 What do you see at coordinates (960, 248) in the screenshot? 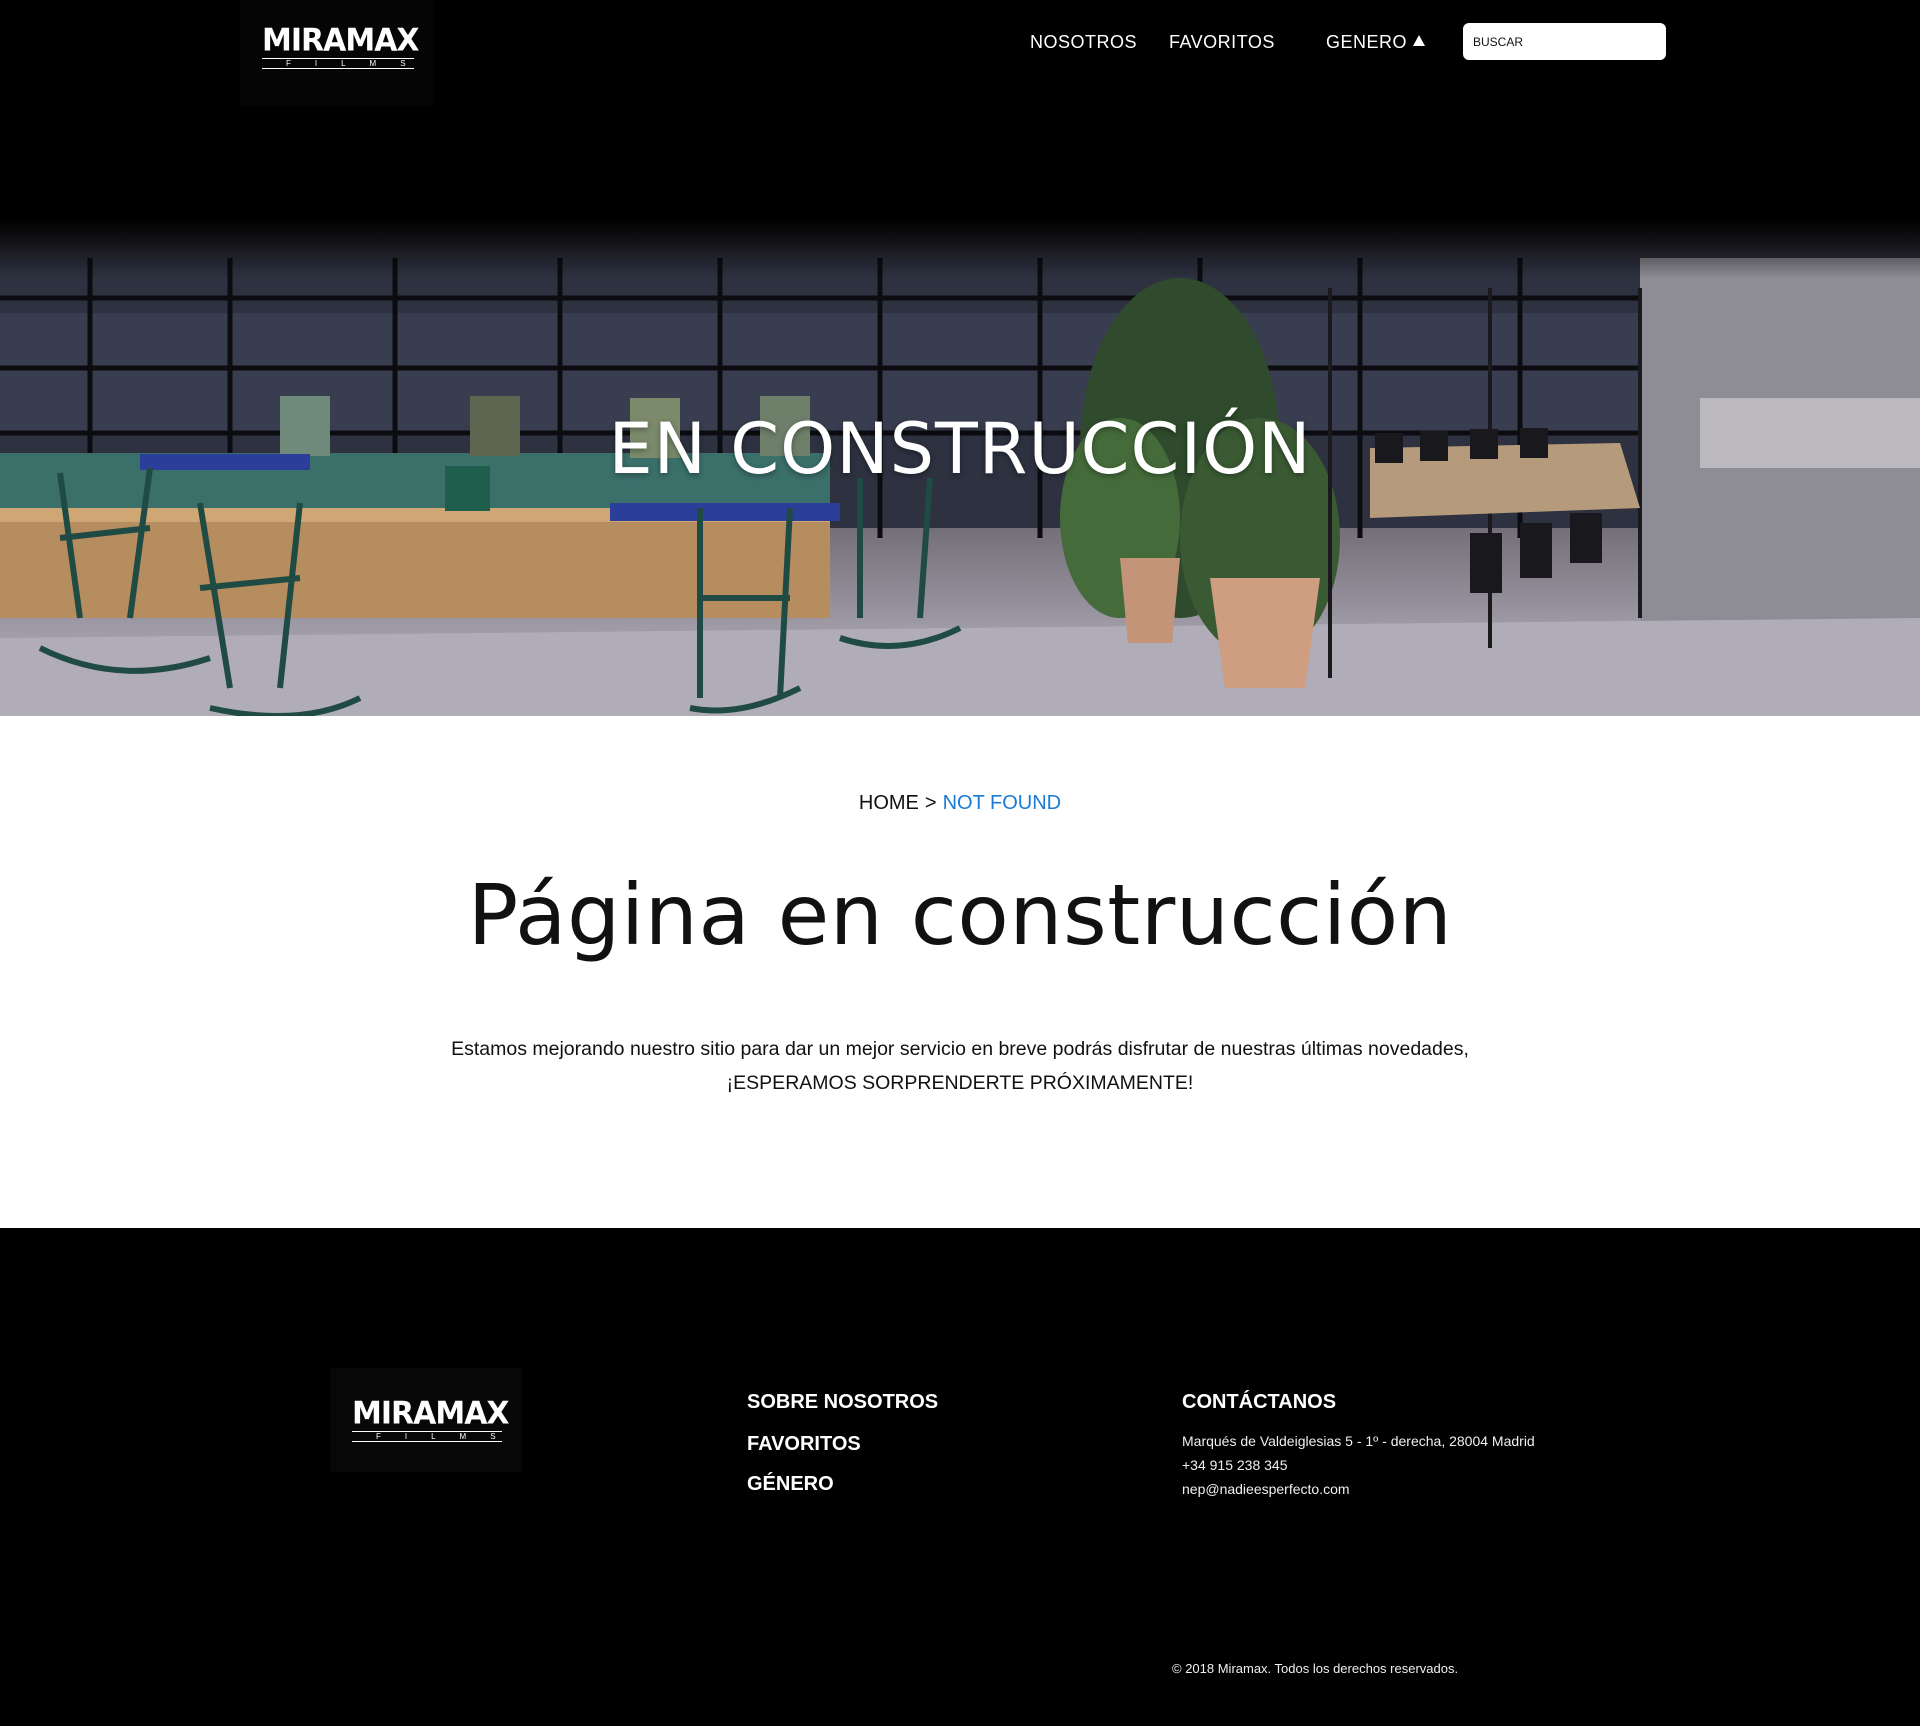
I see `hero-top-fade` at bounding box center [960, 248].